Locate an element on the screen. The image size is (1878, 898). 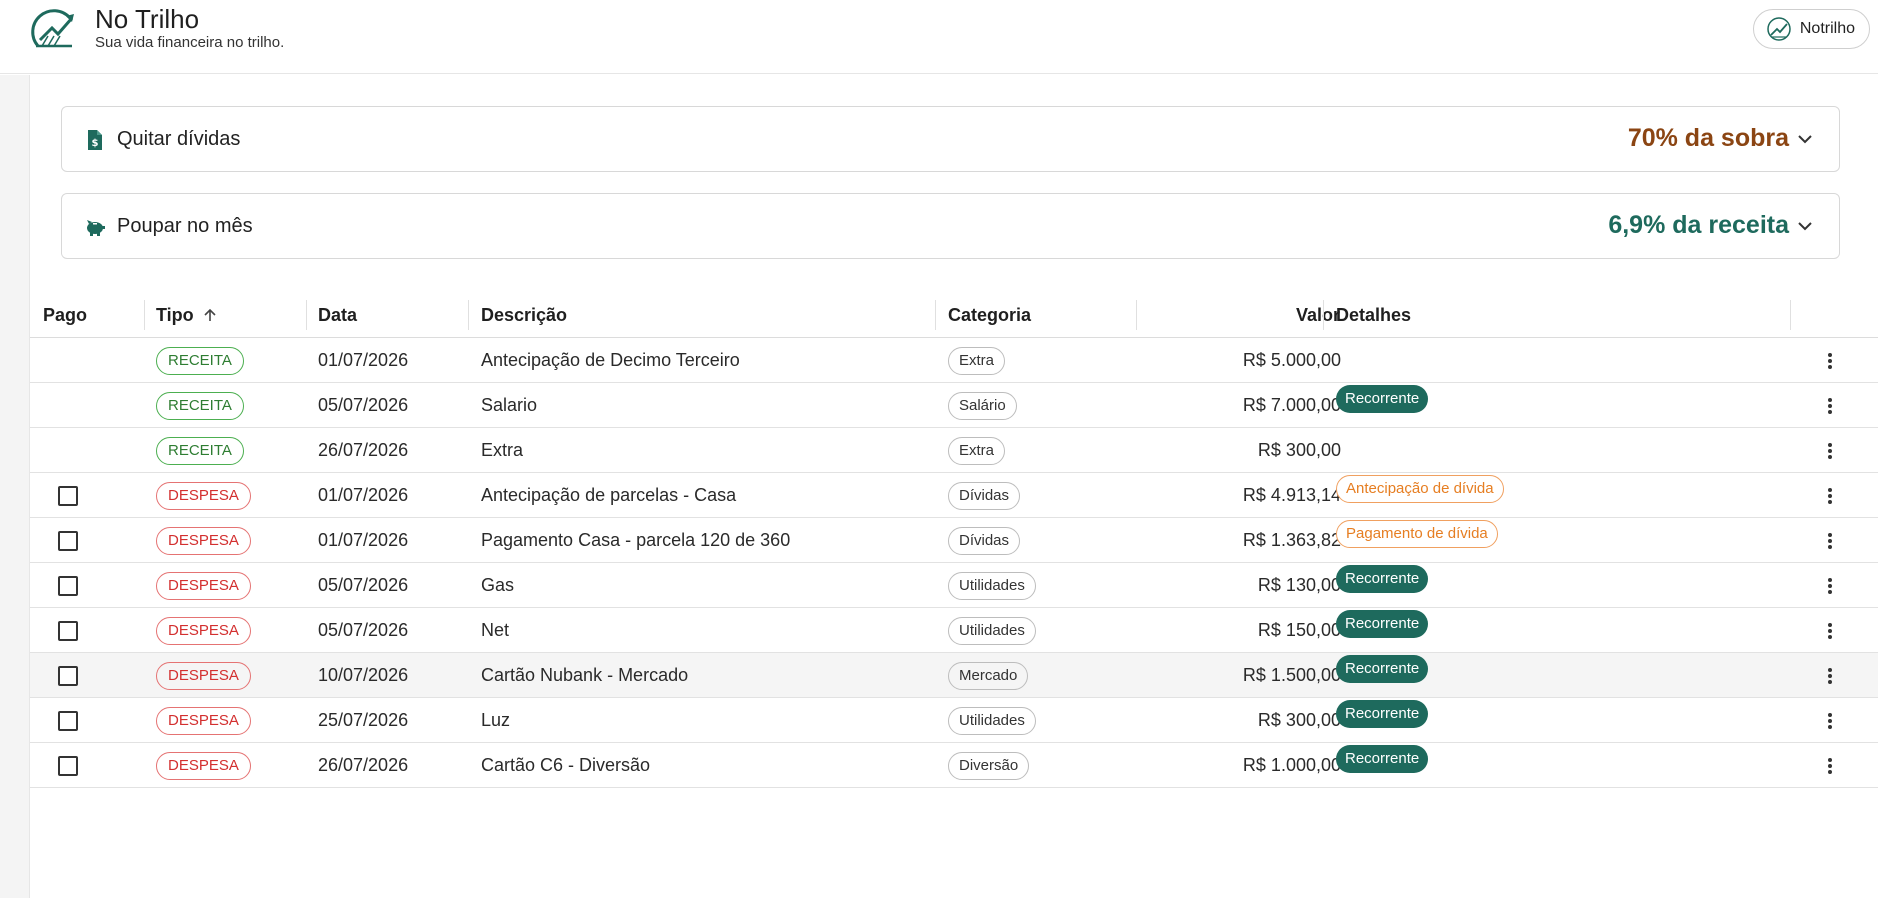
description-cell: Cartão Nubank - Mercado is located at coordinates (585, 675).